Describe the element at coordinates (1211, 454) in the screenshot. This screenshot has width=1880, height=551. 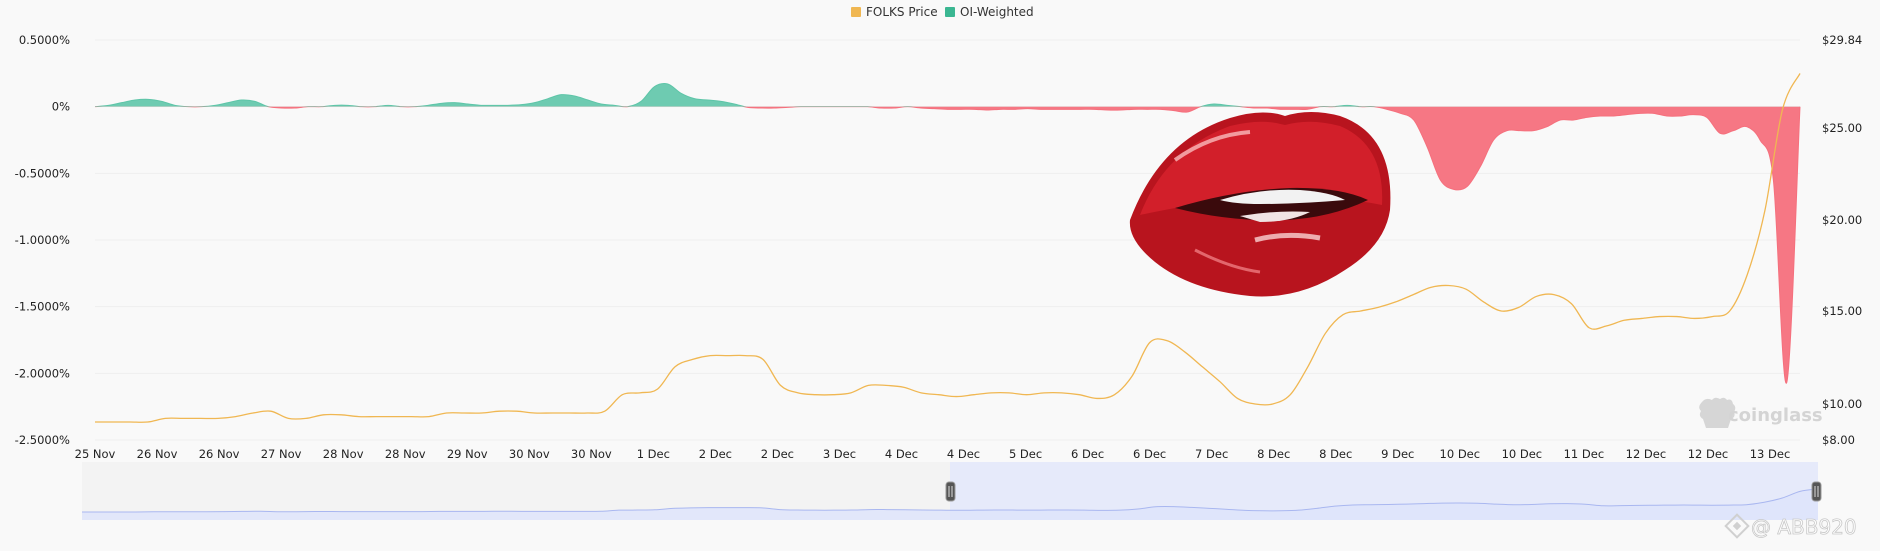
I see `x-axis-tick: 7 Dec` at that location.